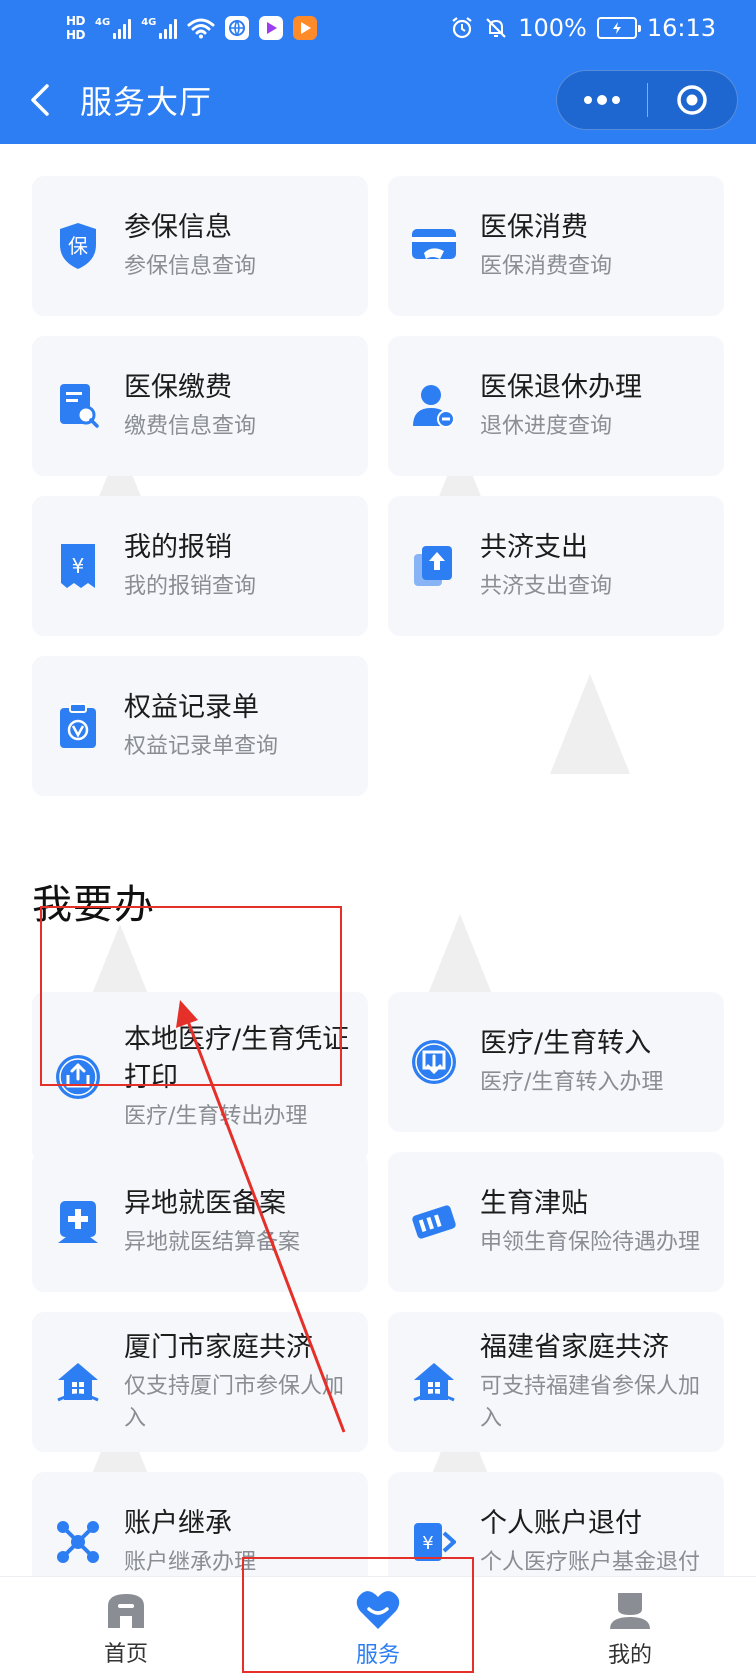 The height and width of the screenshot is (1680, 756). I want to click on mute-bell-icon, so click(496, 28).